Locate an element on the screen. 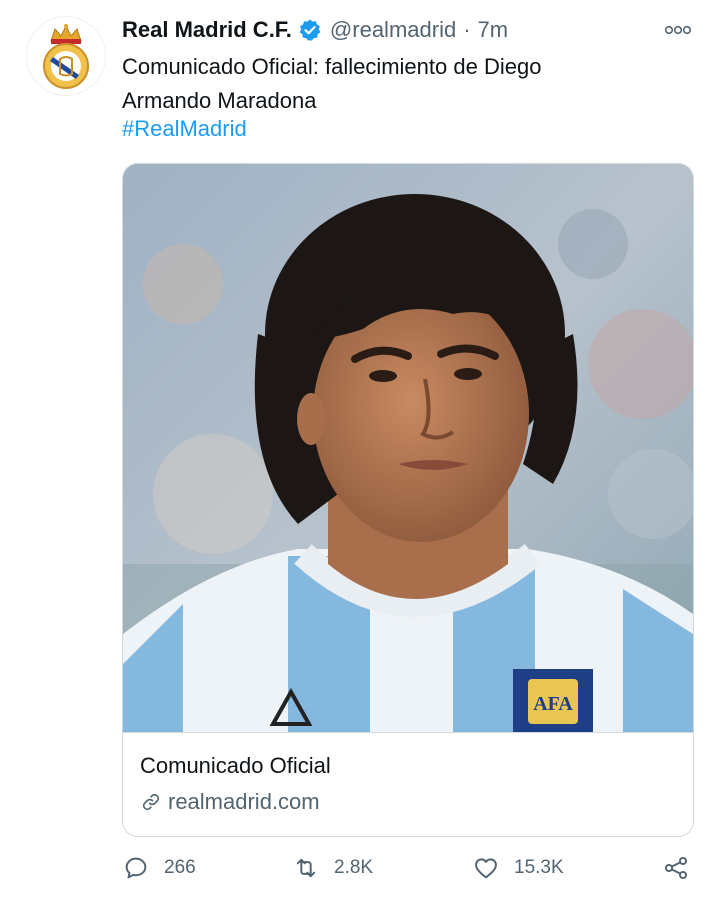 The height and width of the screenshot is (898, 715). svg-text: AFA is located at coordinates (553, 704).